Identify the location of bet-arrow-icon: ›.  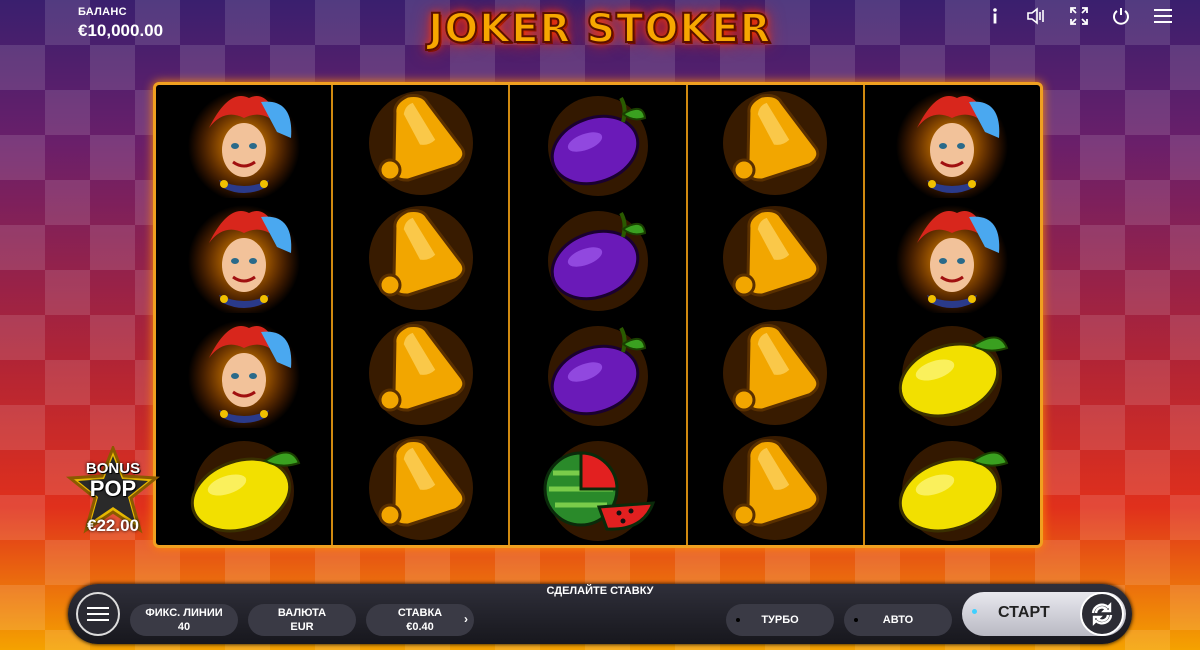
(466, 619).